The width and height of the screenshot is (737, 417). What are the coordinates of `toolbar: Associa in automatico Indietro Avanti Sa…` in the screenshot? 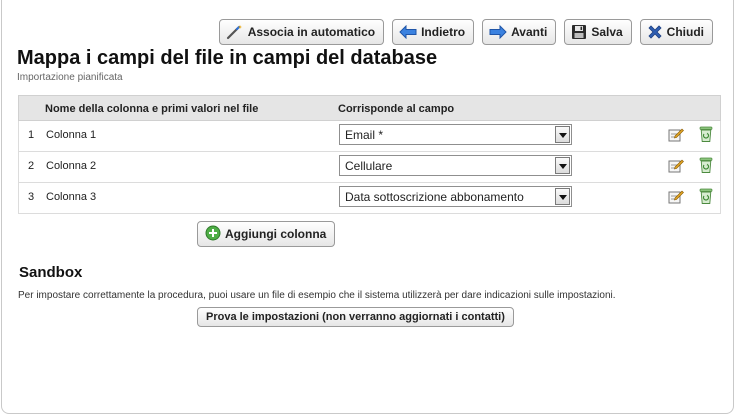 It's located at (465, 32).